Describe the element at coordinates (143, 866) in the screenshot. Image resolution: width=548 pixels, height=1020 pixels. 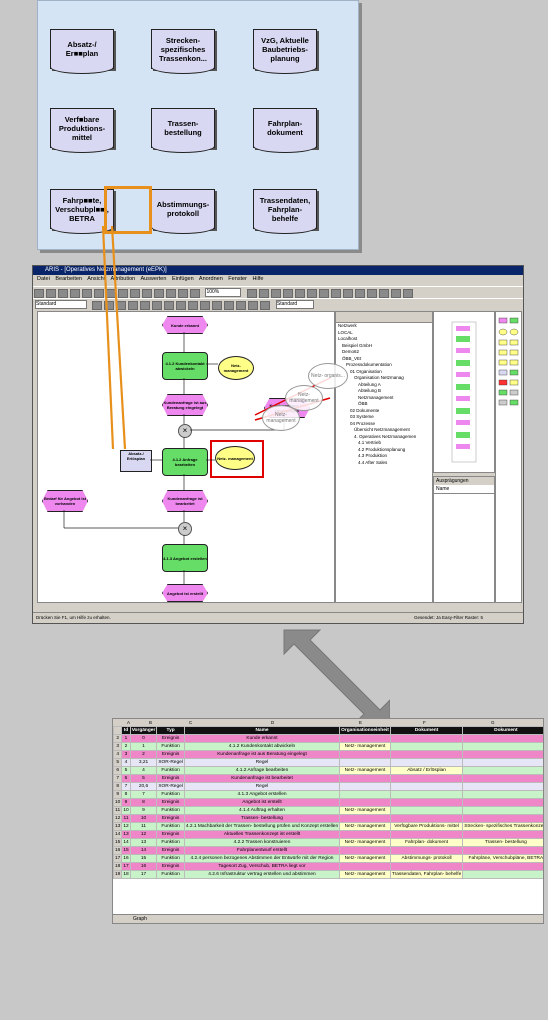
I see `cell-vorgaenger: 16` at that location.